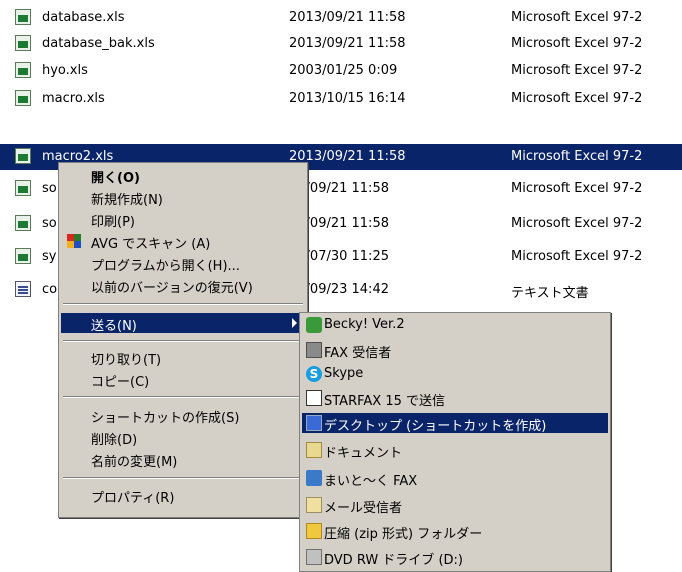 The image size is (682, 572). What do you see at coordinates (120, 382) in the screenshot?
I see `menu-item-label: コピー(C)` at bounding box center [120, 382].